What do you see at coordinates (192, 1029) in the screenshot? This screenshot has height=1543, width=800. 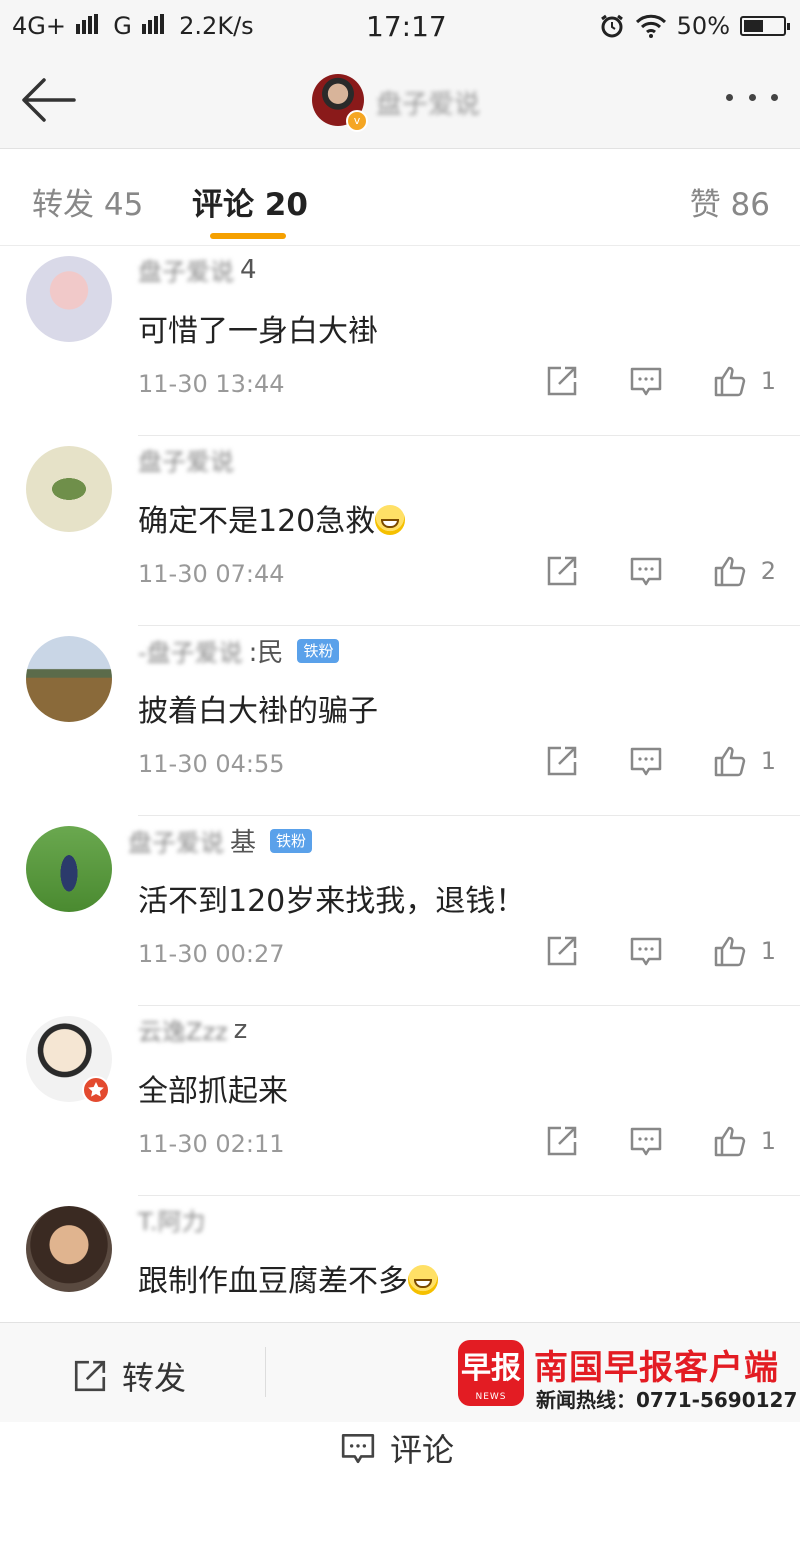 I see `commenter-name: 云逸Zzz z` at bounding box center [192, 1029].